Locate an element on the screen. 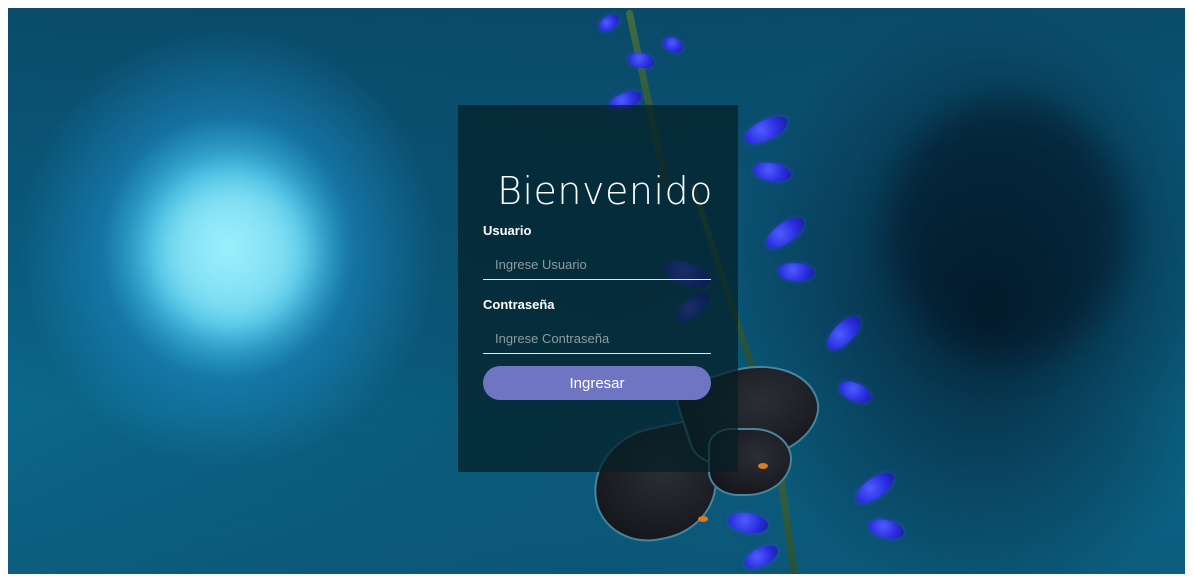 This screenshot has height=576, width=1193. background-bokeh-dark is located at coordinates (1008, 228).